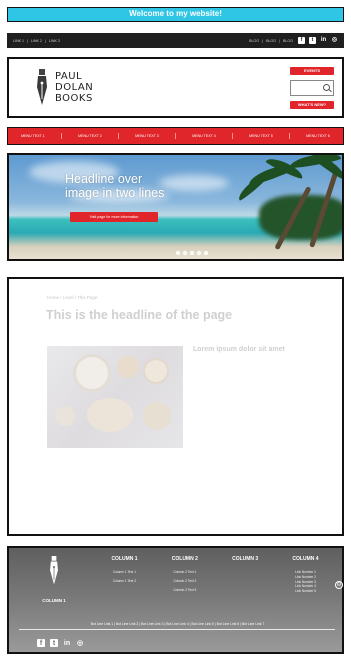  Describe the element at coordinates (184, 572) in the screenshot. I see `footer-column-item: Column 2 Text 1` at that location.